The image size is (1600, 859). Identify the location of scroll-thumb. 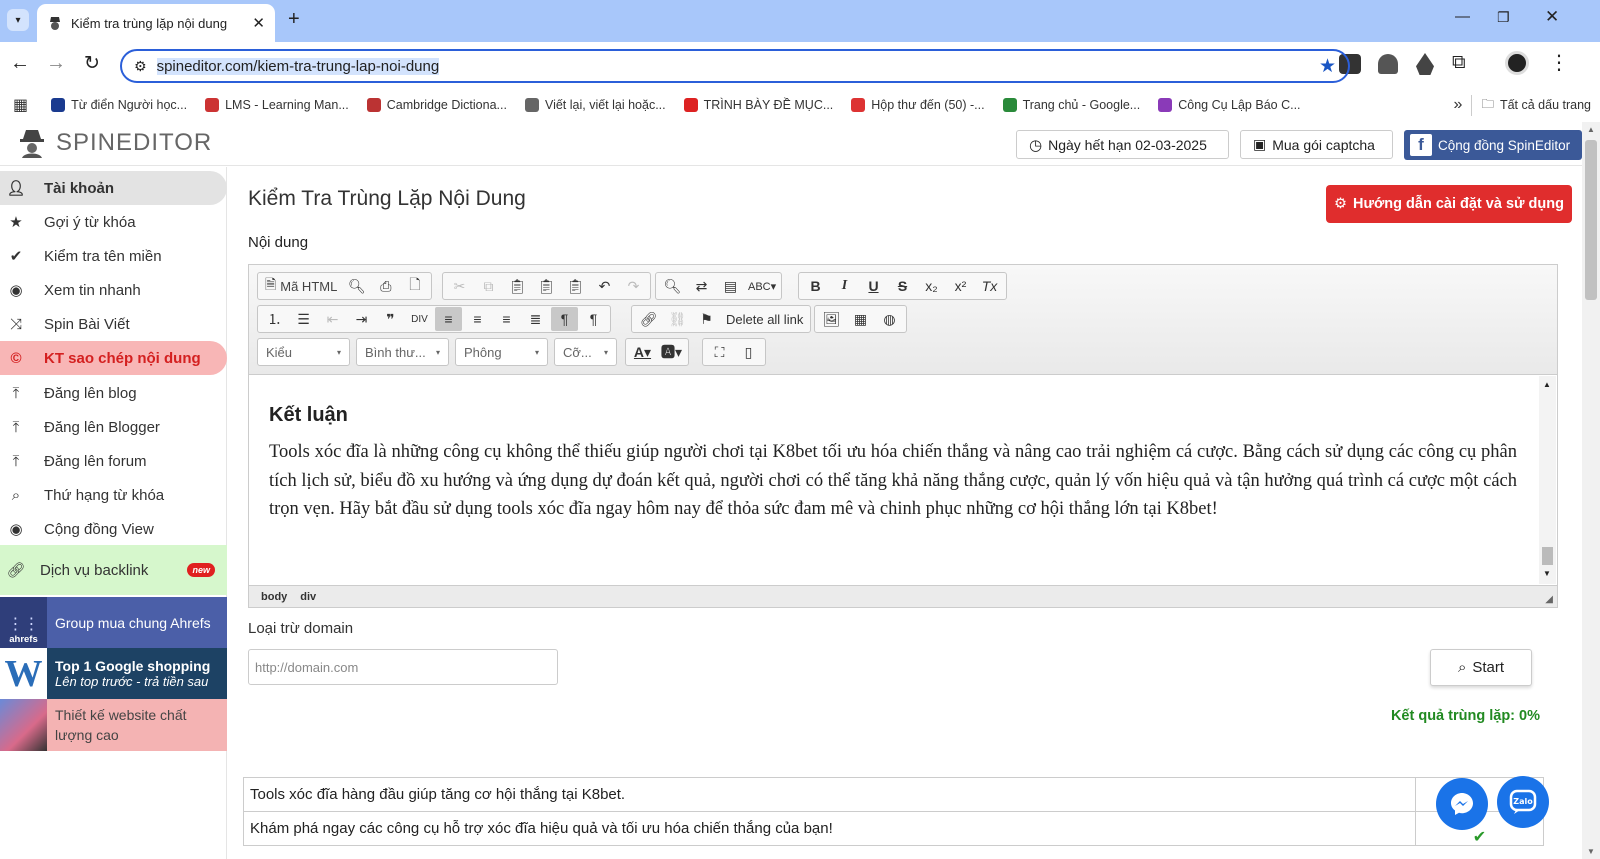
(1547, 556).